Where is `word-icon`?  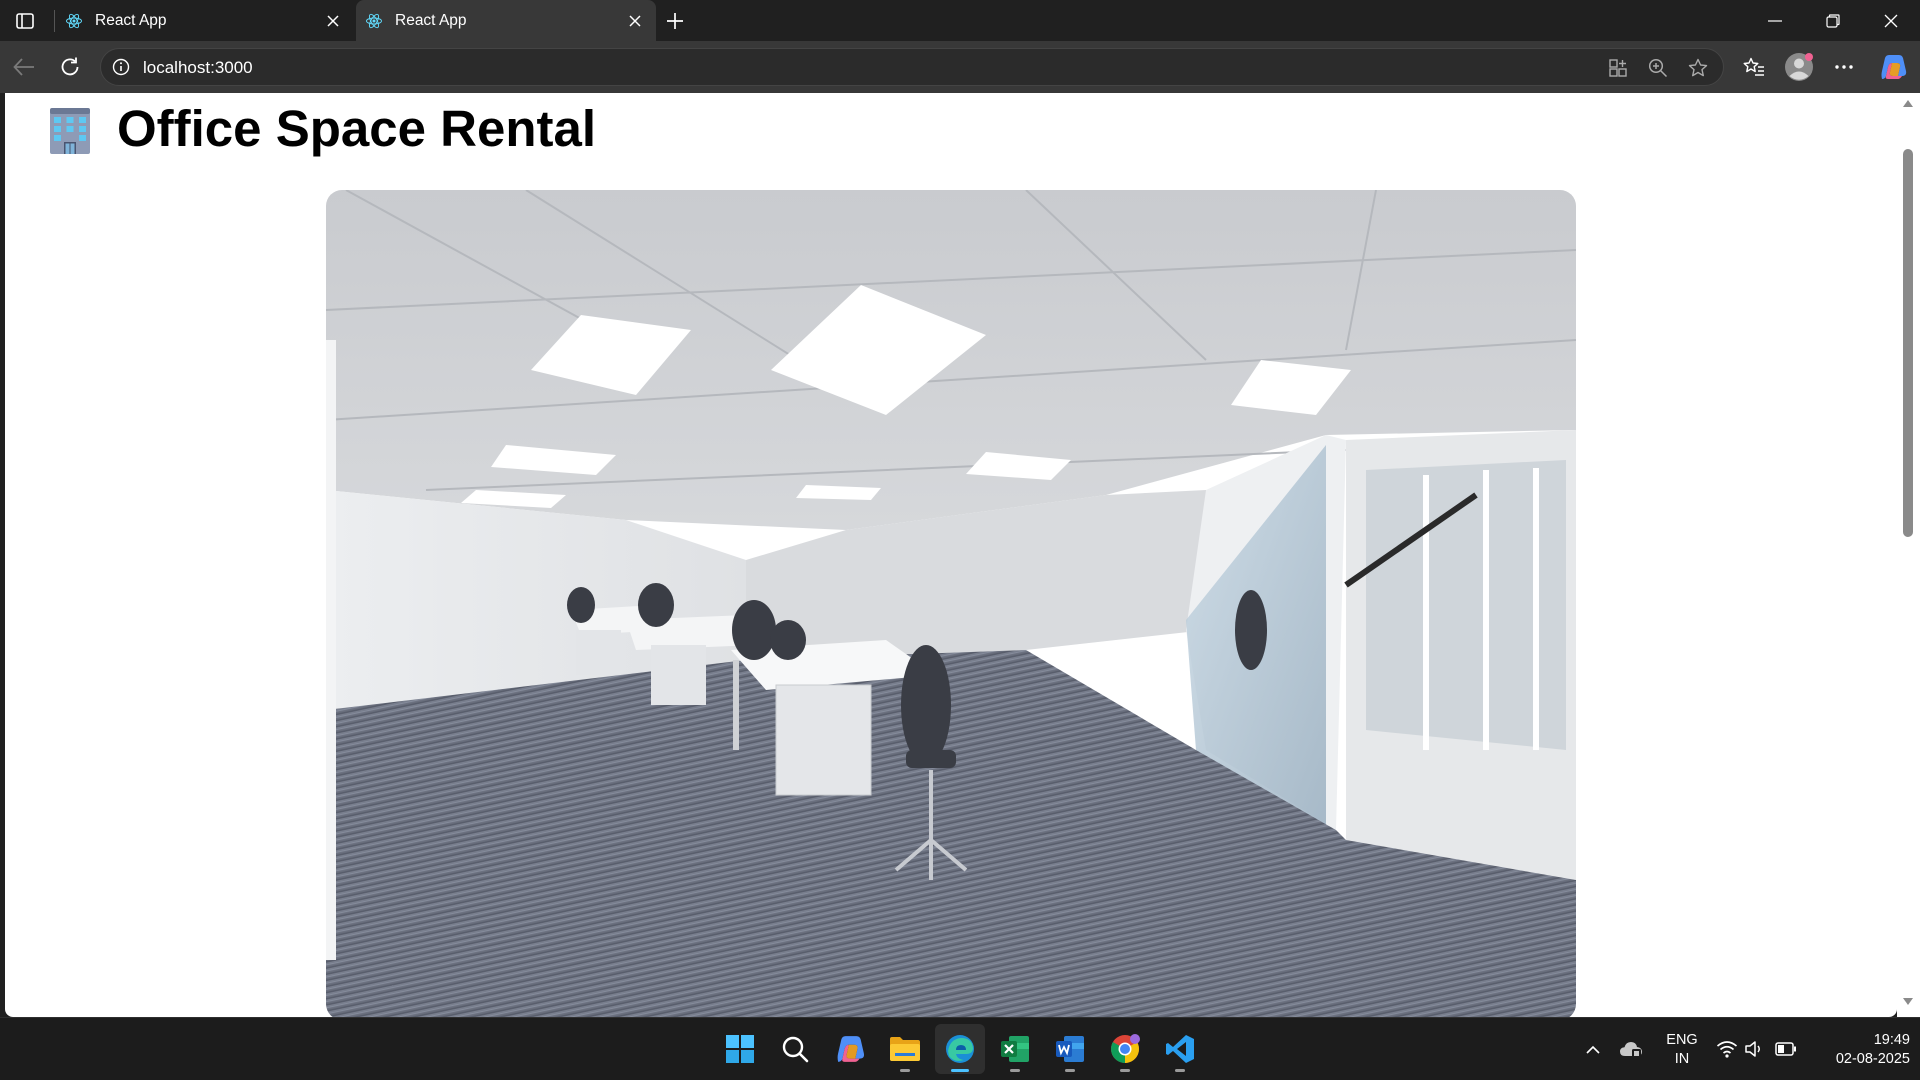 word-icon is located at coordinates (1070, 1049).